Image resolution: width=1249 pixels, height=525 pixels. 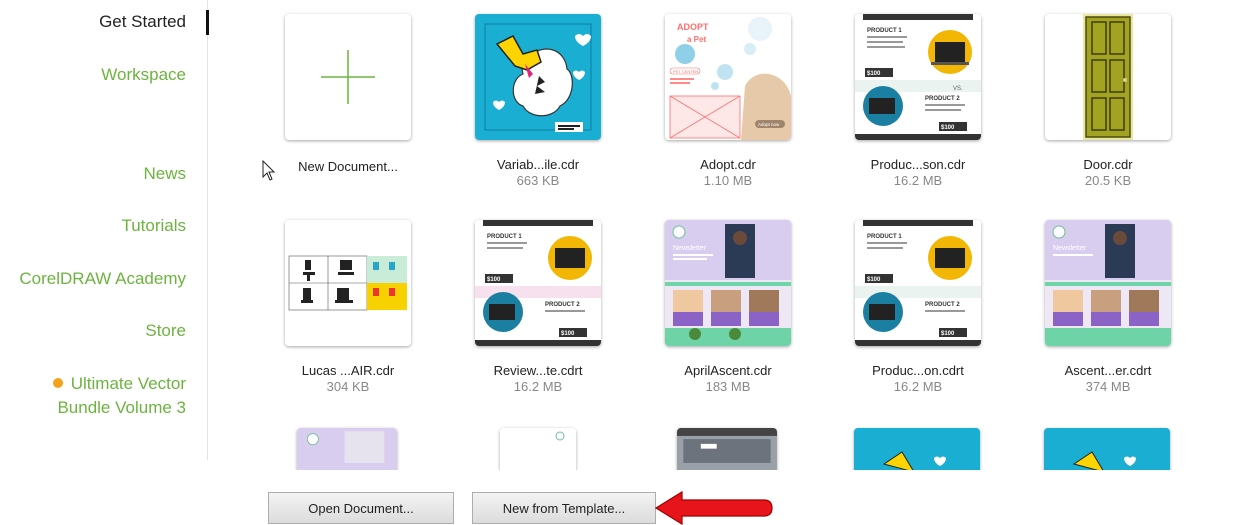 What do you see at coordinates (1108, 180) in the screenshot?
I see `file-size: 20.5 KB` at bounding box center [1108, 180].